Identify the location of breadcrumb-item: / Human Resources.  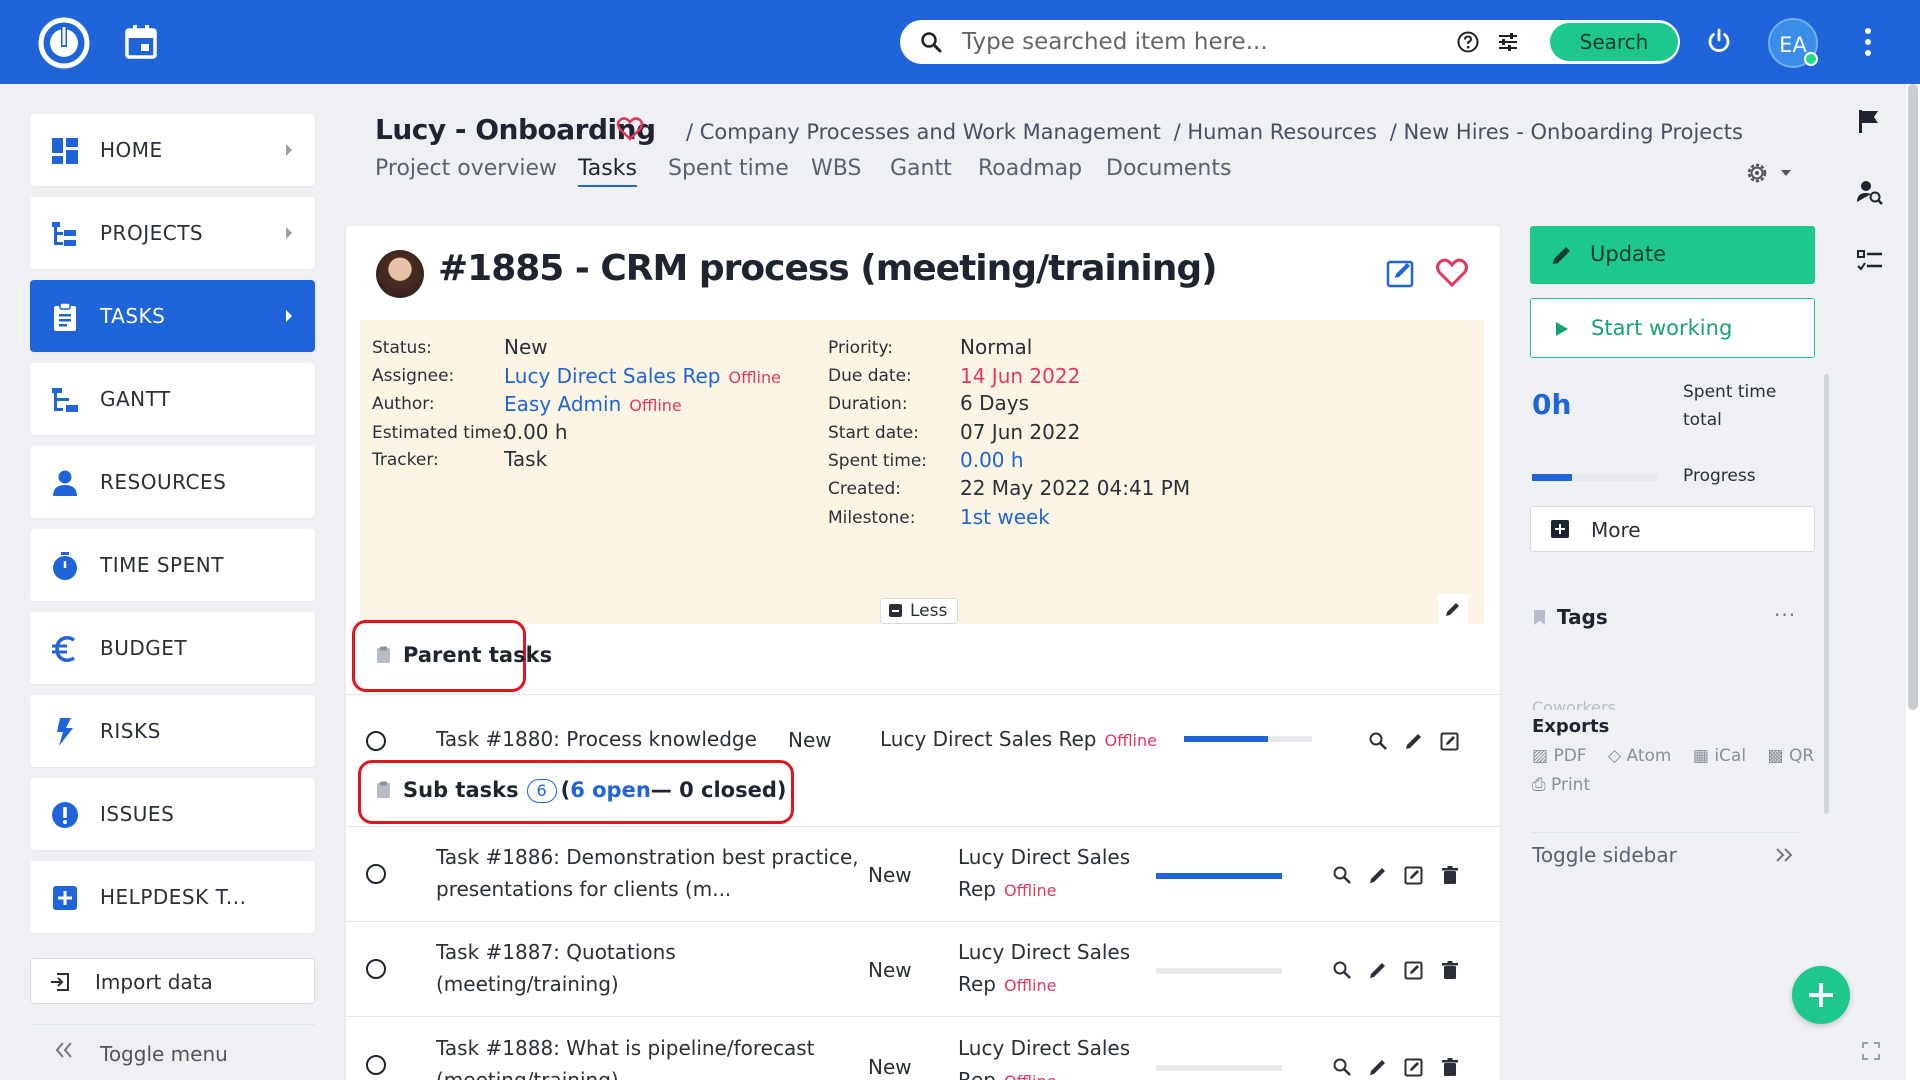
(1275, 132).